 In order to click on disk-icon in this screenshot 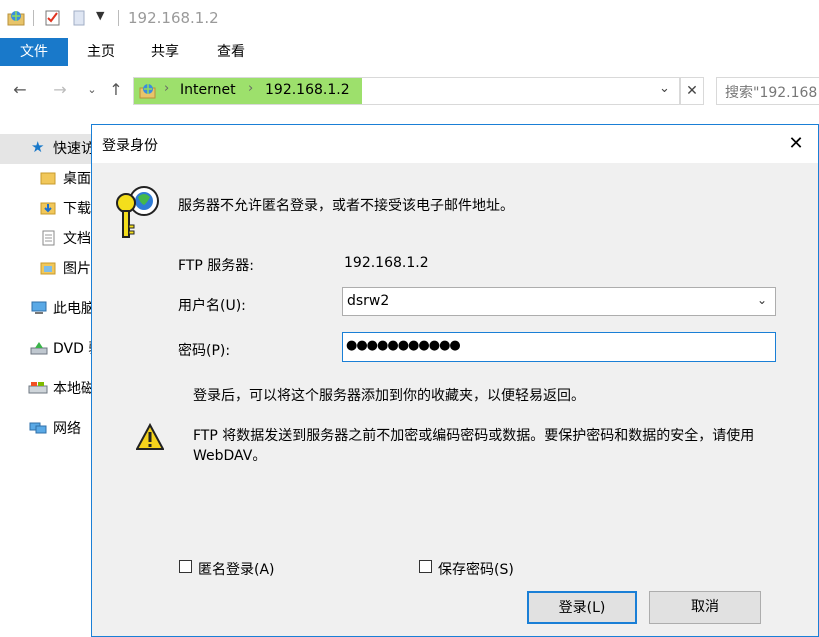, I will do `click(38, 388)`.